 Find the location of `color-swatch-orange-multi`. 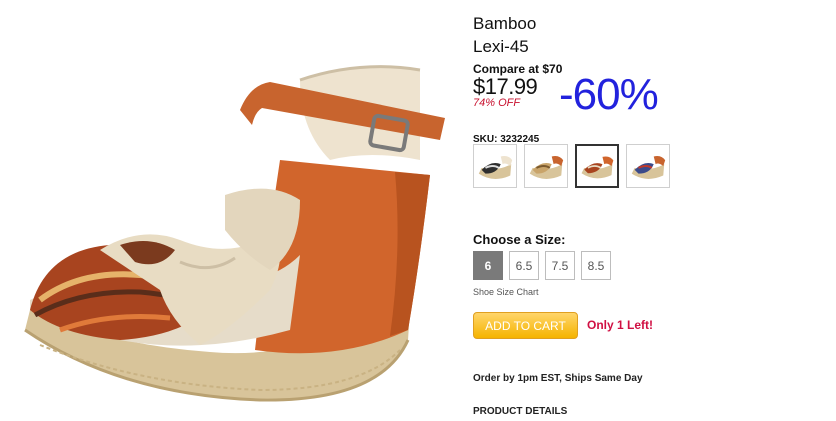

color-swatch-orange-multi is located at coordinates (597, 166).